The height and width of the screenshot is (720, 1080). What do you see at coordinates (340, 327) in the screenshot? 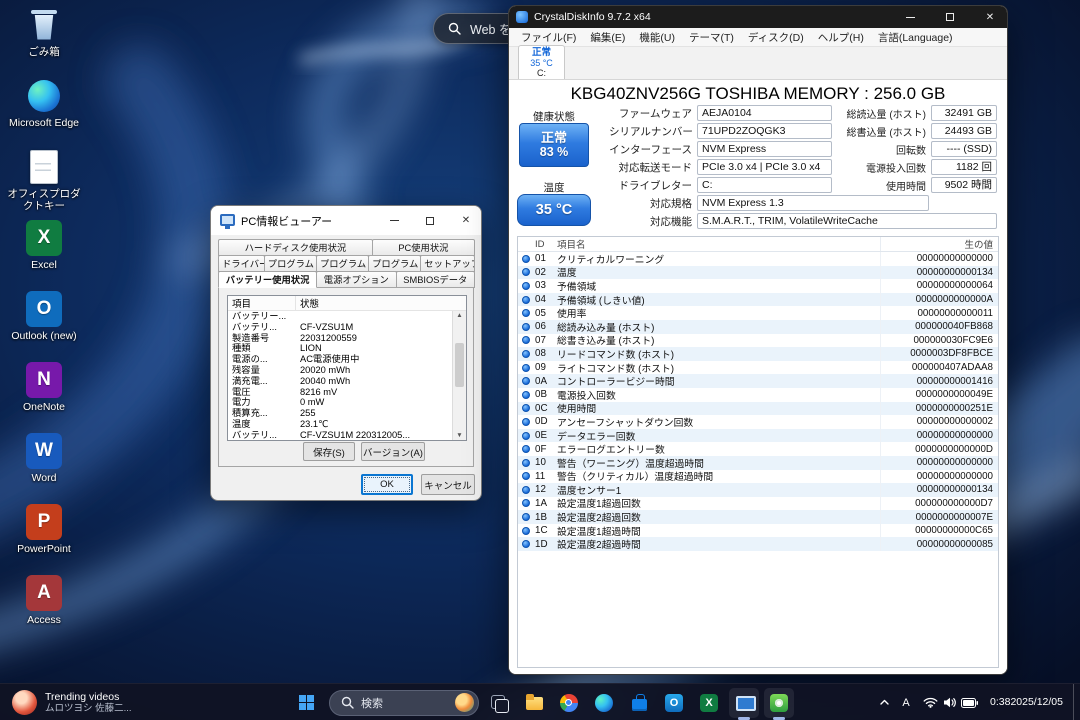
I see `list-item: バッテリ... CF-VZSU1M` at bounding box center [340, 327].